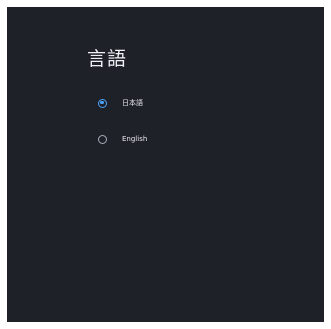  I want to click on language-option-label: 日本語, so click(132, 102).